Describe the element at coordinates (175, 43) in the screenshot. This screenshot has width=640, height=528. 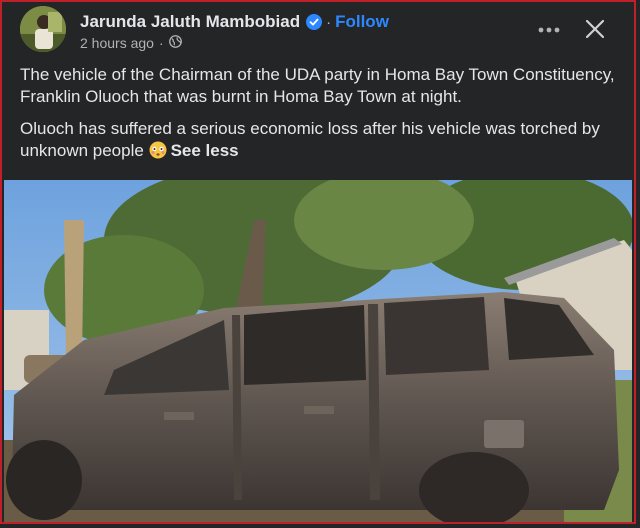
I see `globe-icon` at that location.